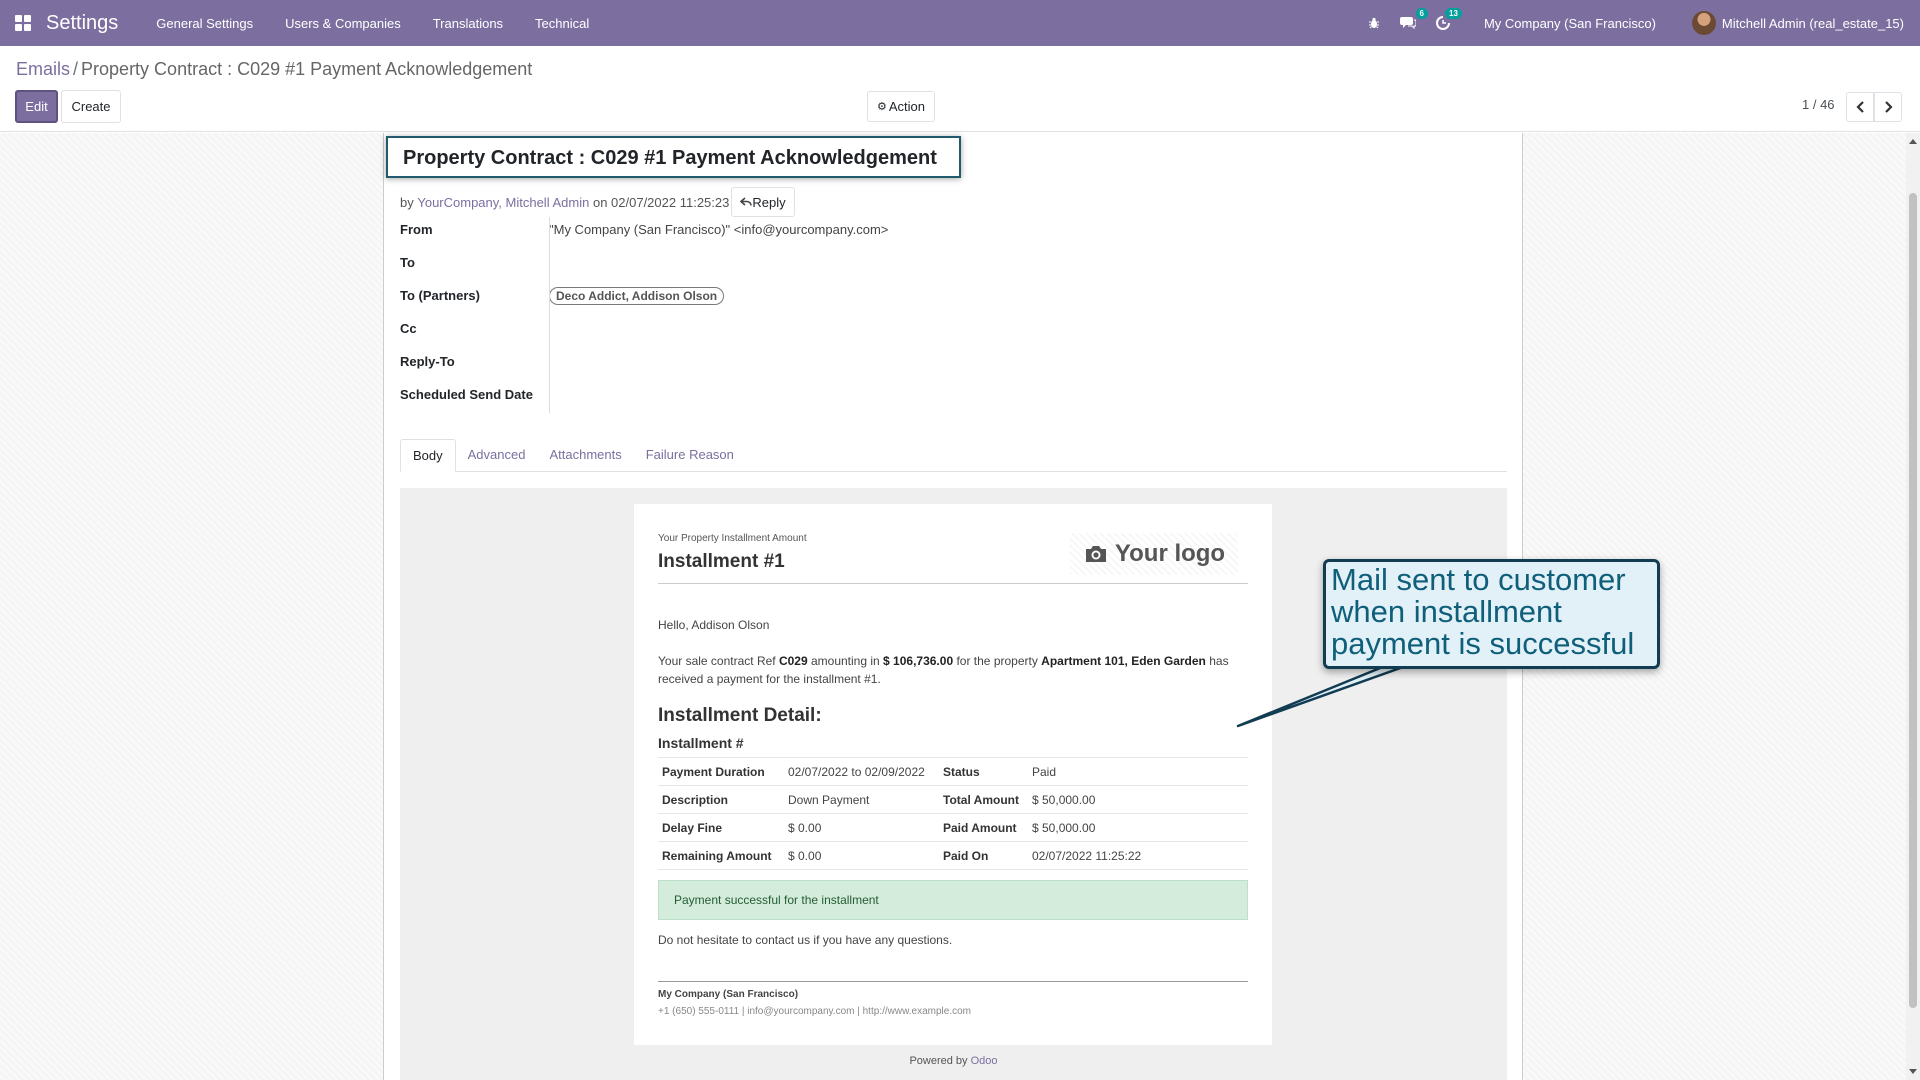  I want to click on messages-icon: 6, so click(1413, 19).